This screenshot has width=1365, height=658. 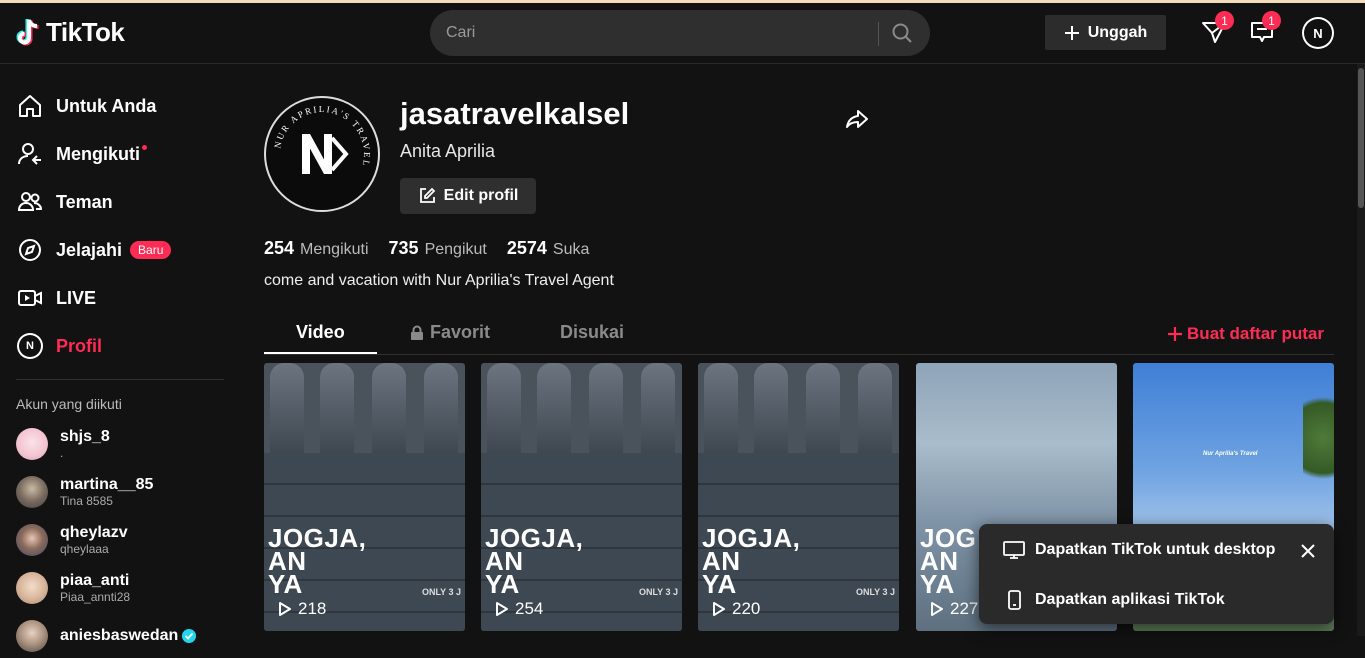 I want to click on top-bar: TikTok Unggah 1 1 N, so click(x=682, y=33).